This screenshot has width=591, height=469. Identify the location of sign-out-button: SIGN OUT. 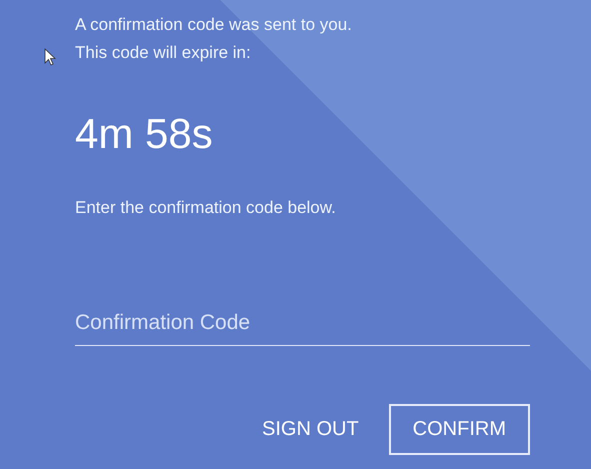
(310, 429).